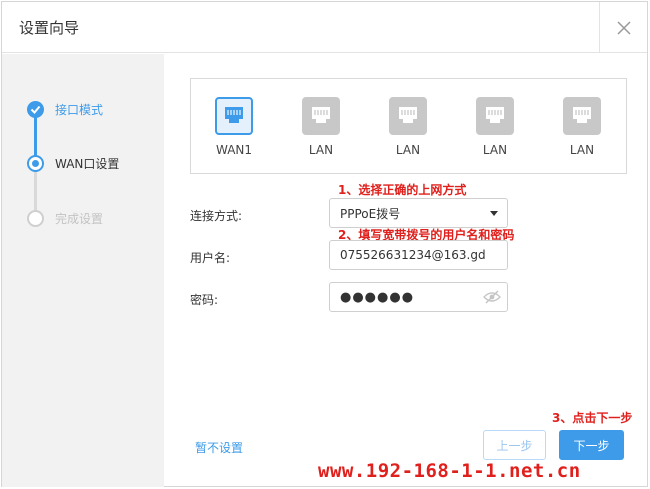 This screenshot has height=489, width=650. What do you see at coordinates (35, 109) in the screenshot?
I see `check-icon` at bounding box center [35, 109].